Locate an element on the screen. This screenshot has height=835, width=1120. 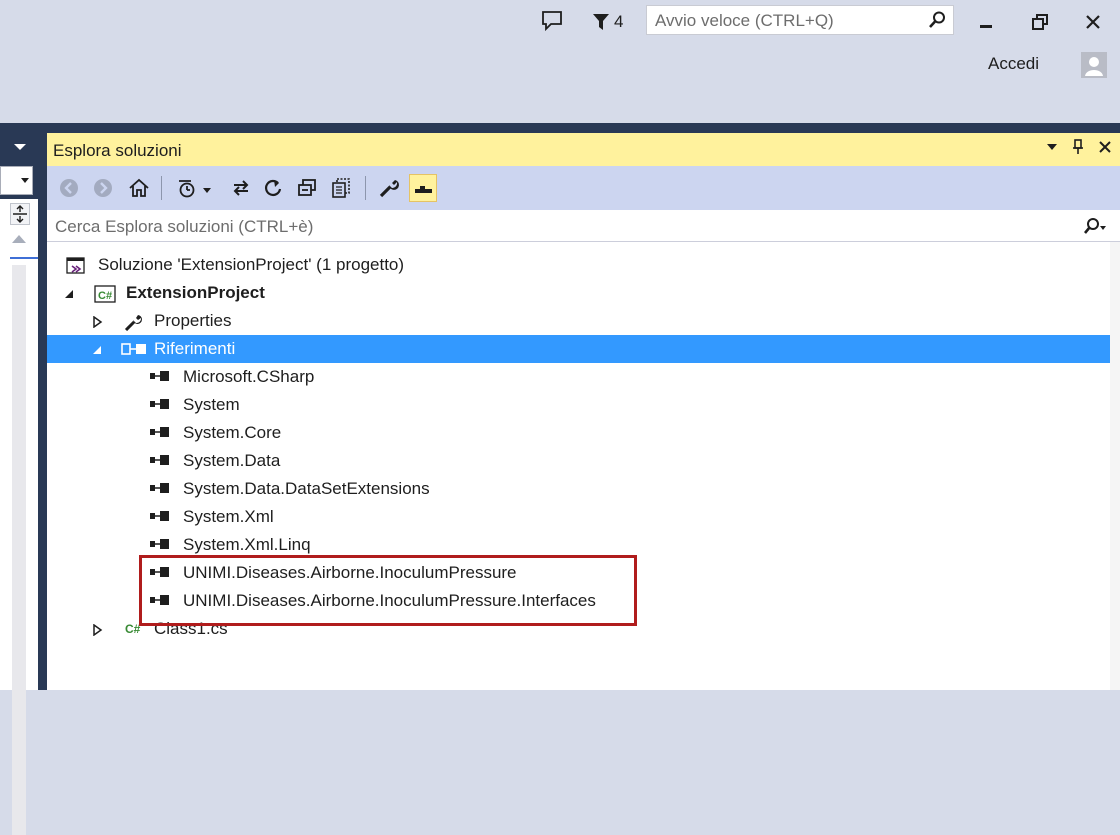
pending-changes-filter-icon is located at coordinates (195, 189).